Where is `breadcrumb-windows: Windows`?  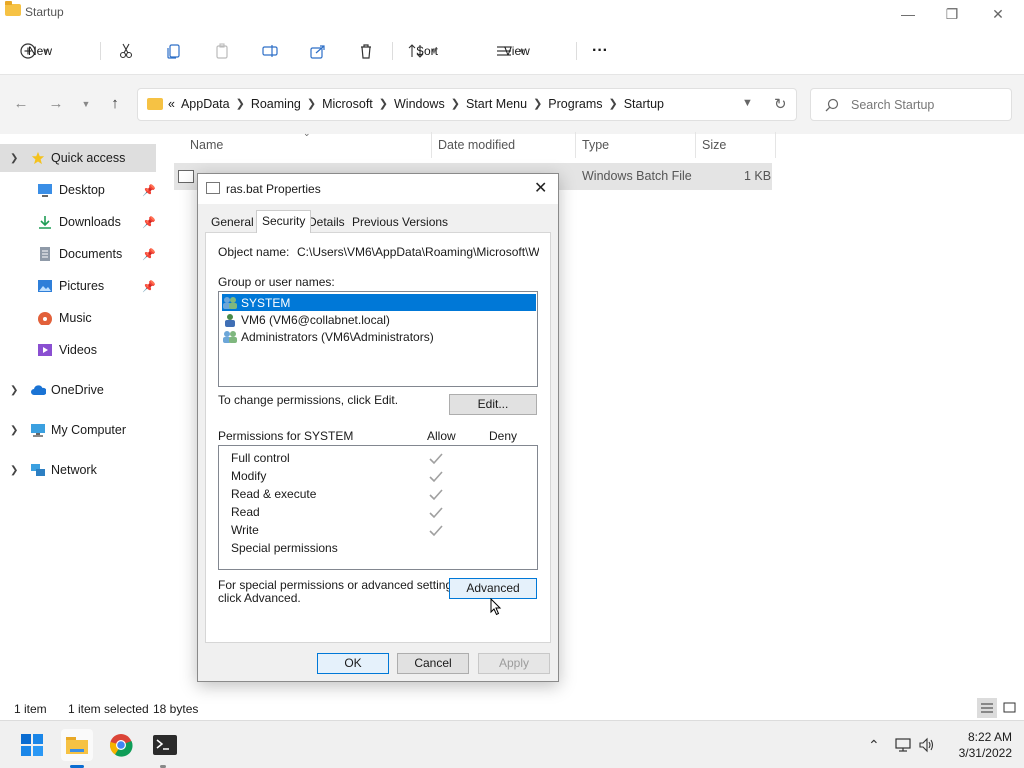
breadcrumb-windows: Windows is located at coordinates (419, 104).